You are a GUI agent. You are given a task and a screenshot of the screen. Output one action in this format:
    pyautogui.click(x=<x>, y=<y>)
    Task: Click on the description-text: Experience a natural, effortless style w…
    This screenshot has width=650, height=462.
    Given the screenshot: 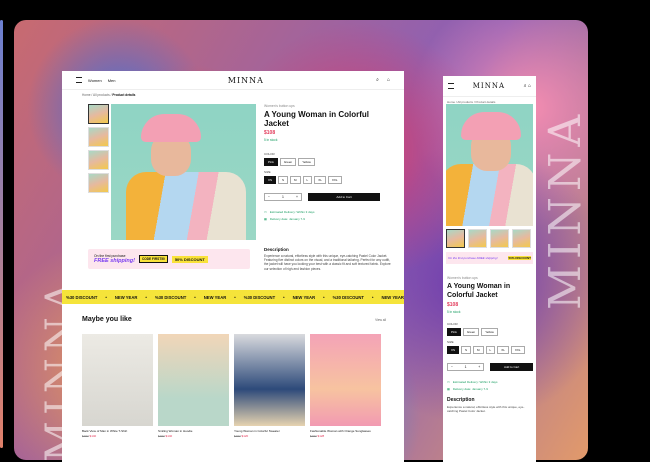 What is the action you would take?
    pyautogui.click(x=327, y=262)
    